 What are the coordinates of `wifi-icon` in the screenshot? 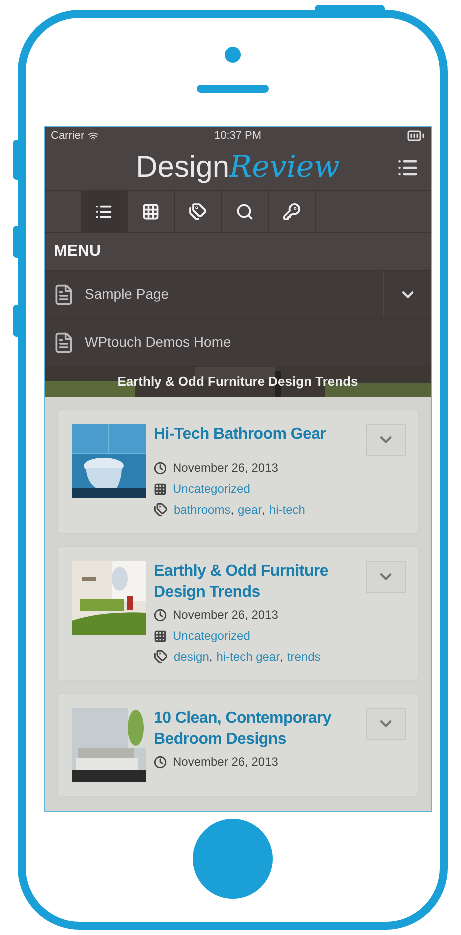 It's located at (93, 136).